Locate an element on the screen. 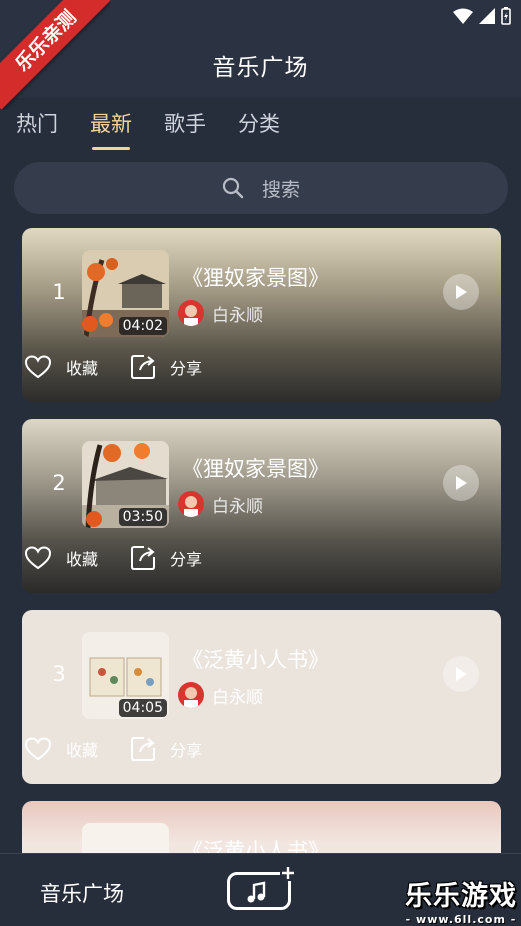 The width and height of the screenshot is (521, 926). watermark-url: - www.6ll.com - is located at coordinates (461, 919).